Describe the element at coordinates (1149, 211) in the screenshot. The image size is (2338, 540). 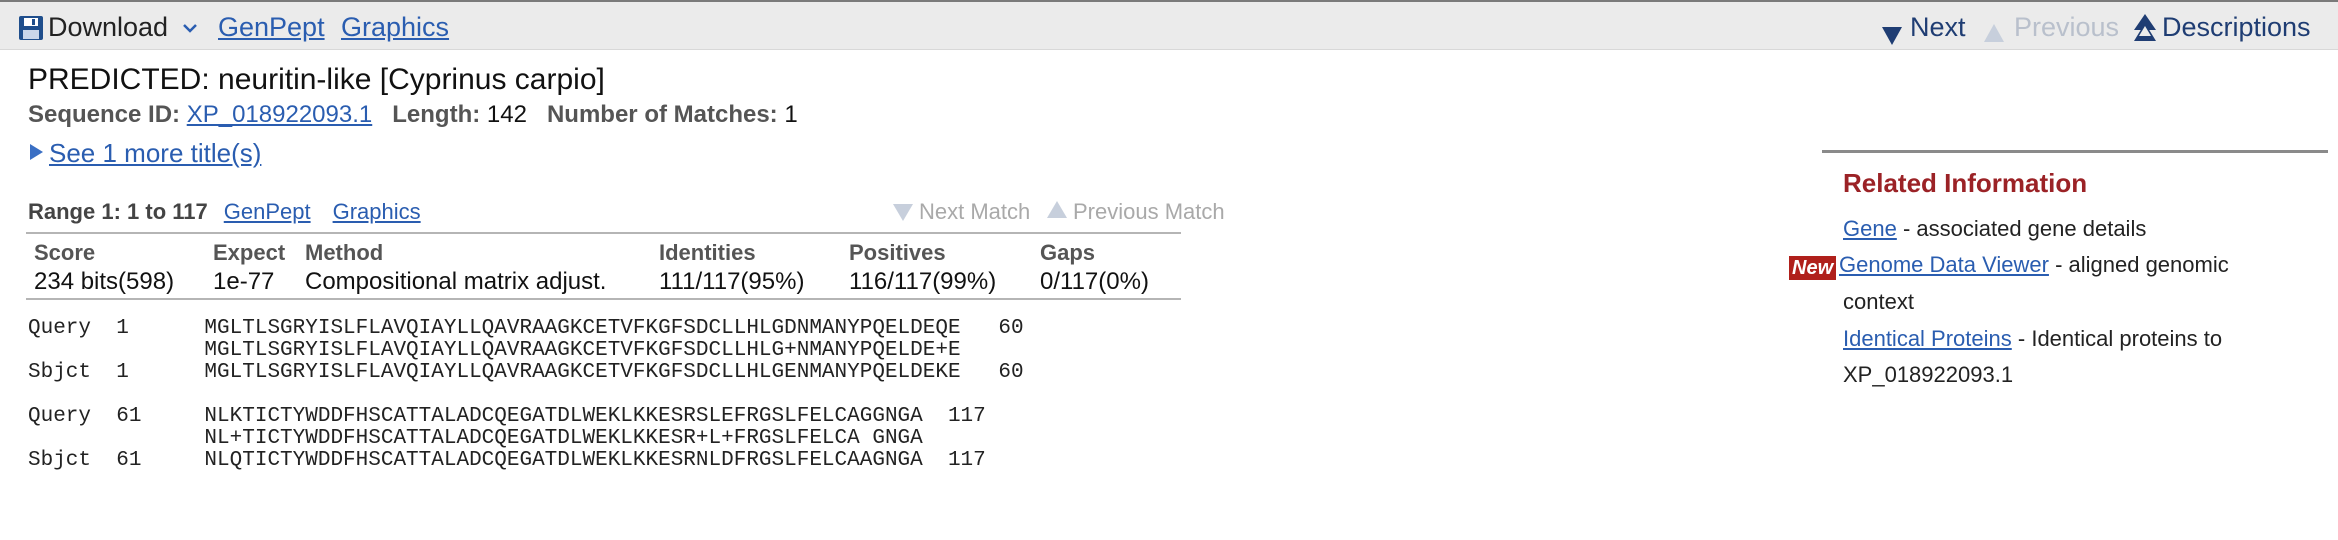
I see `previous-match-label: Previous Match` at that location.